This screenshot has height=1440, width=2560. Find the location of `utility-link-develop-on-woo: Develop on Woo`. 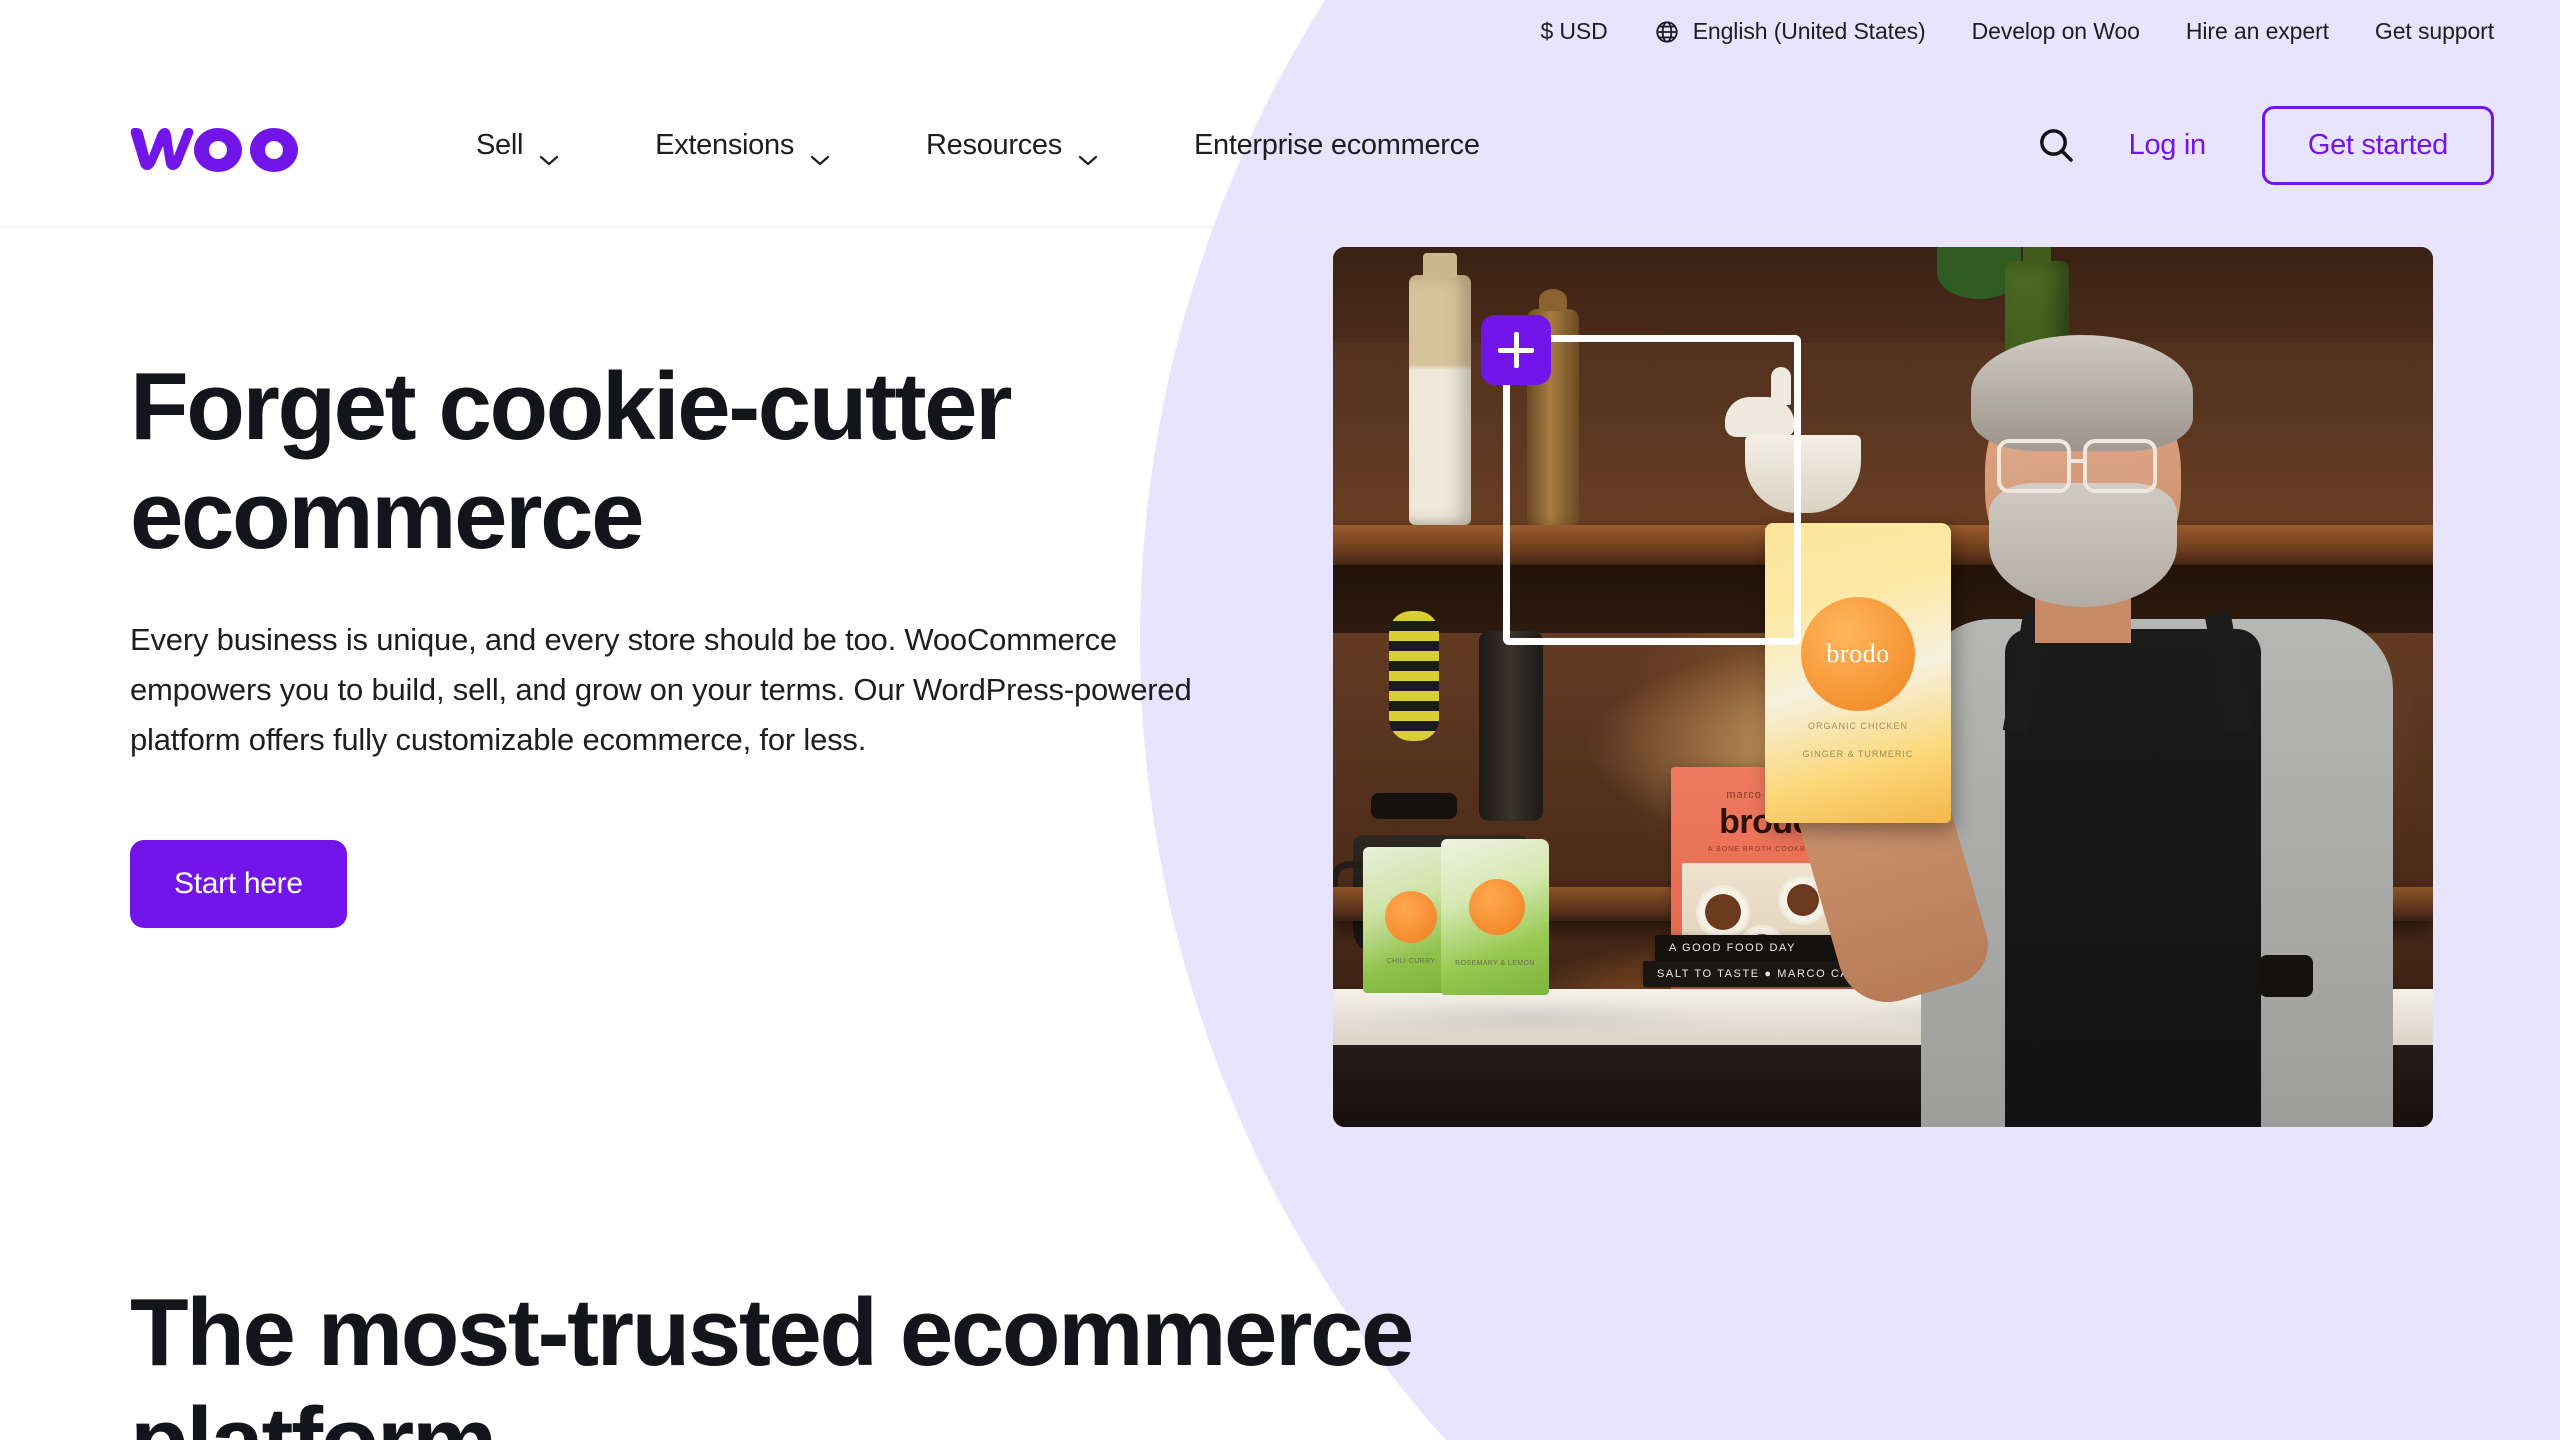

utility-link-develop-on-woo: Develop on Woo is located at coordinates (2056, 31).